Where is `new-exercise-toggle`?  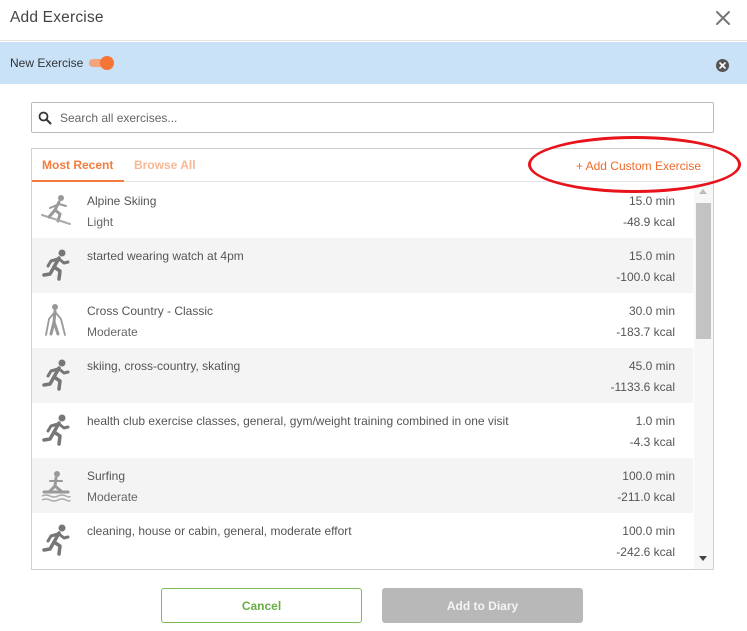 new-exercise-toggle is located at coordinates (101, 63).